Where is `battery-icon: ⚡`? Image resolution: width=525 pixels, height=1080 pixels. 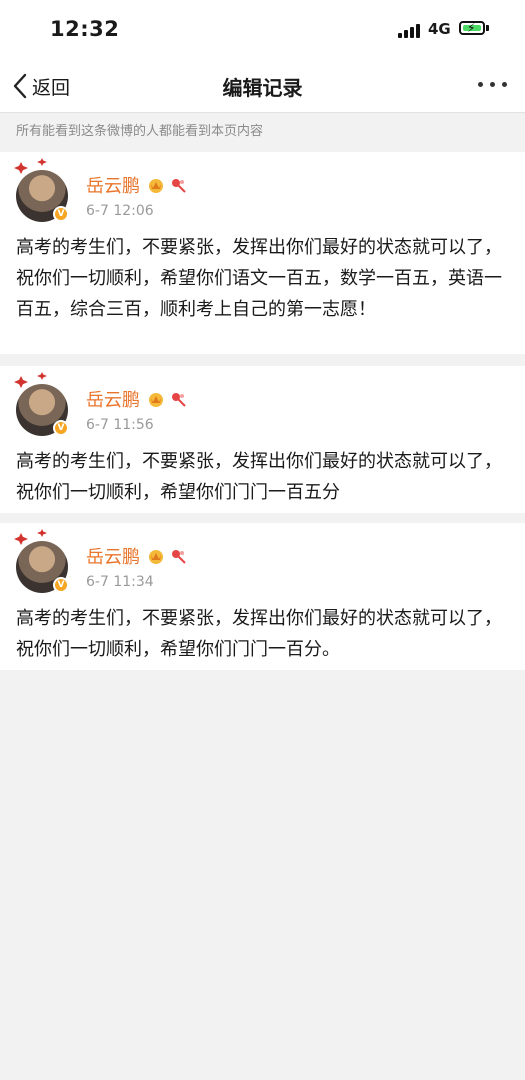 battery-icon: ⚡ is located at coordinates (472, 28).